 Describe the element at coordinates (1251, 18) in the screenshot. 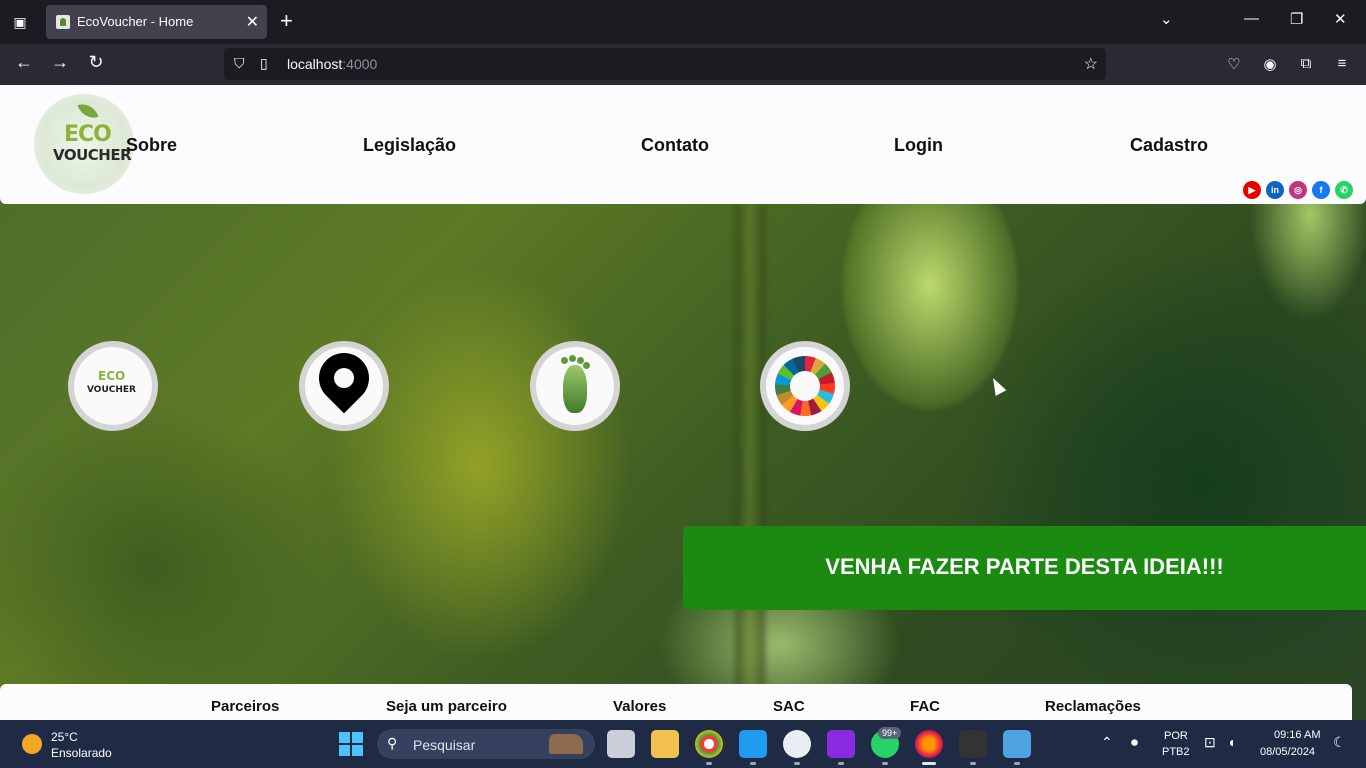

I see `minimize-button: —` at that location.